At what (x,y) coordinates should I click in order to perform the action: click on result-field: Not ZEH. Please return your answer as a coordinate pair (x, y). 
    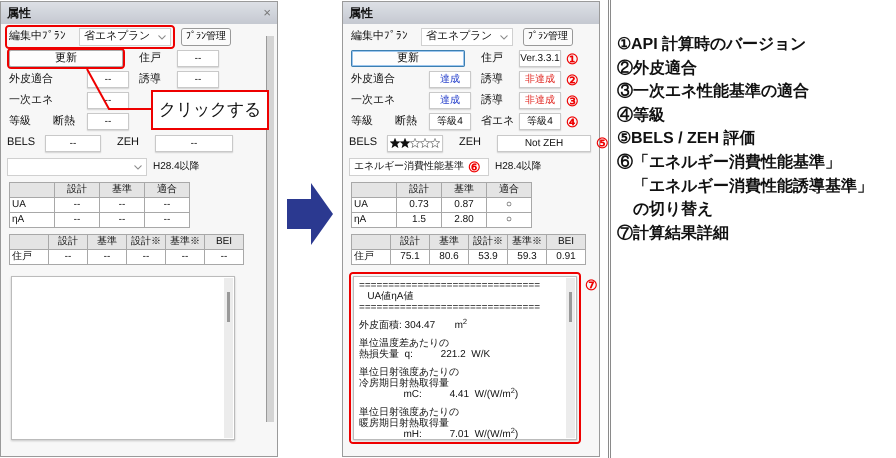
    Looking at the image, I should click on (544, 143).